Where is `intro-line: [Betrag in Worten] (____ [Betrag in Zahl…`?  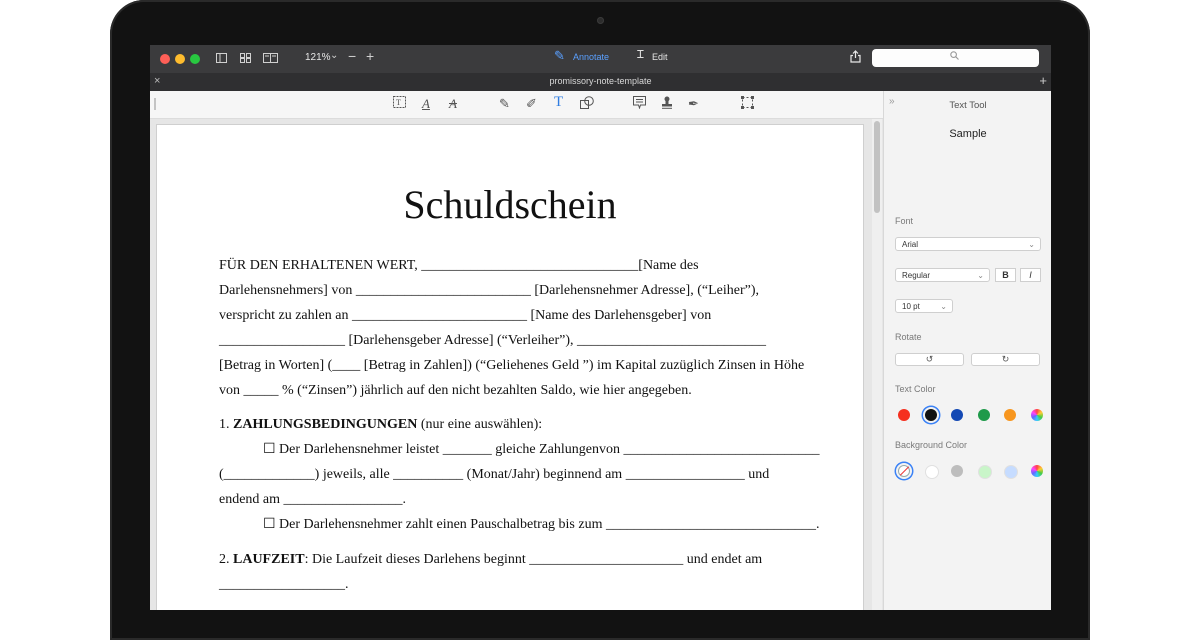
intro-line: [Betrag in Worten] (____ [Betrag in Zahl… is located at coordinates (512, 365).